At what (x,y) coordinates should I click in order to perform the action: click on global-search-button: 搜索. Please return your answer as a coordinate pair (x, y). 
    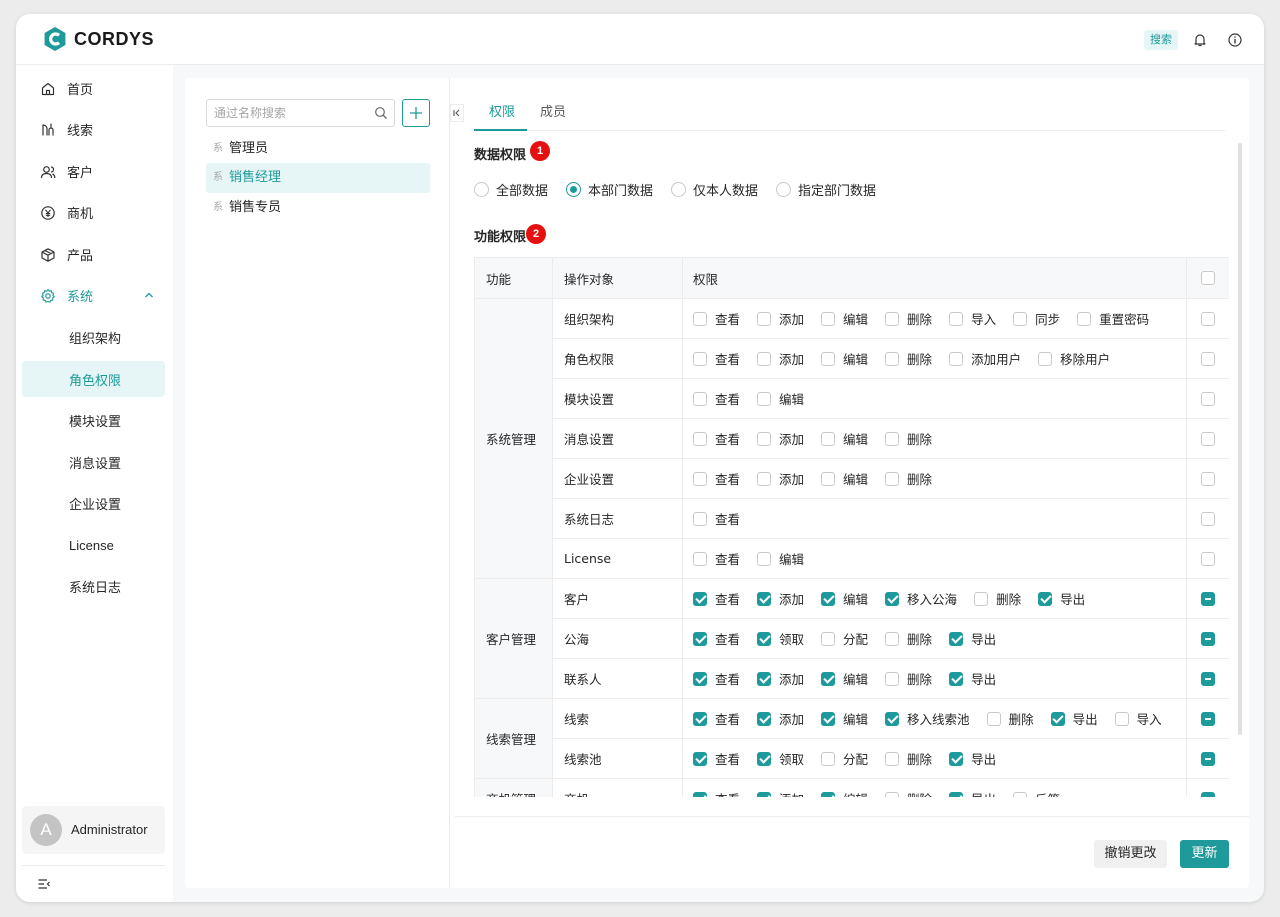
    Looking at the image, I should click on (1161, 40).